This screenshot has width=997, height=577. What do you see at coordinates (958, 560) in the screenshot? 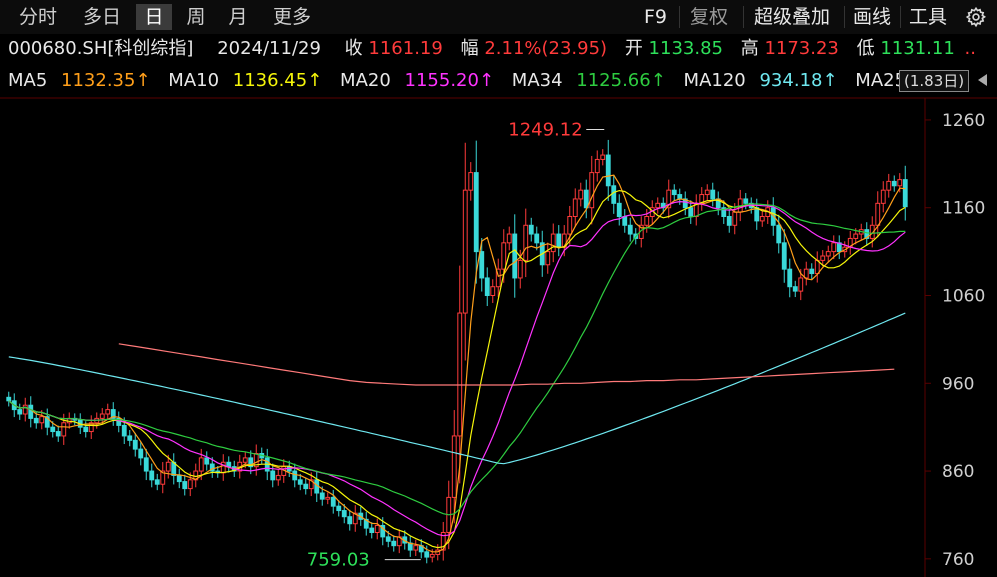
I see `y-tick-label: 760` at bounding box center [958, 560].